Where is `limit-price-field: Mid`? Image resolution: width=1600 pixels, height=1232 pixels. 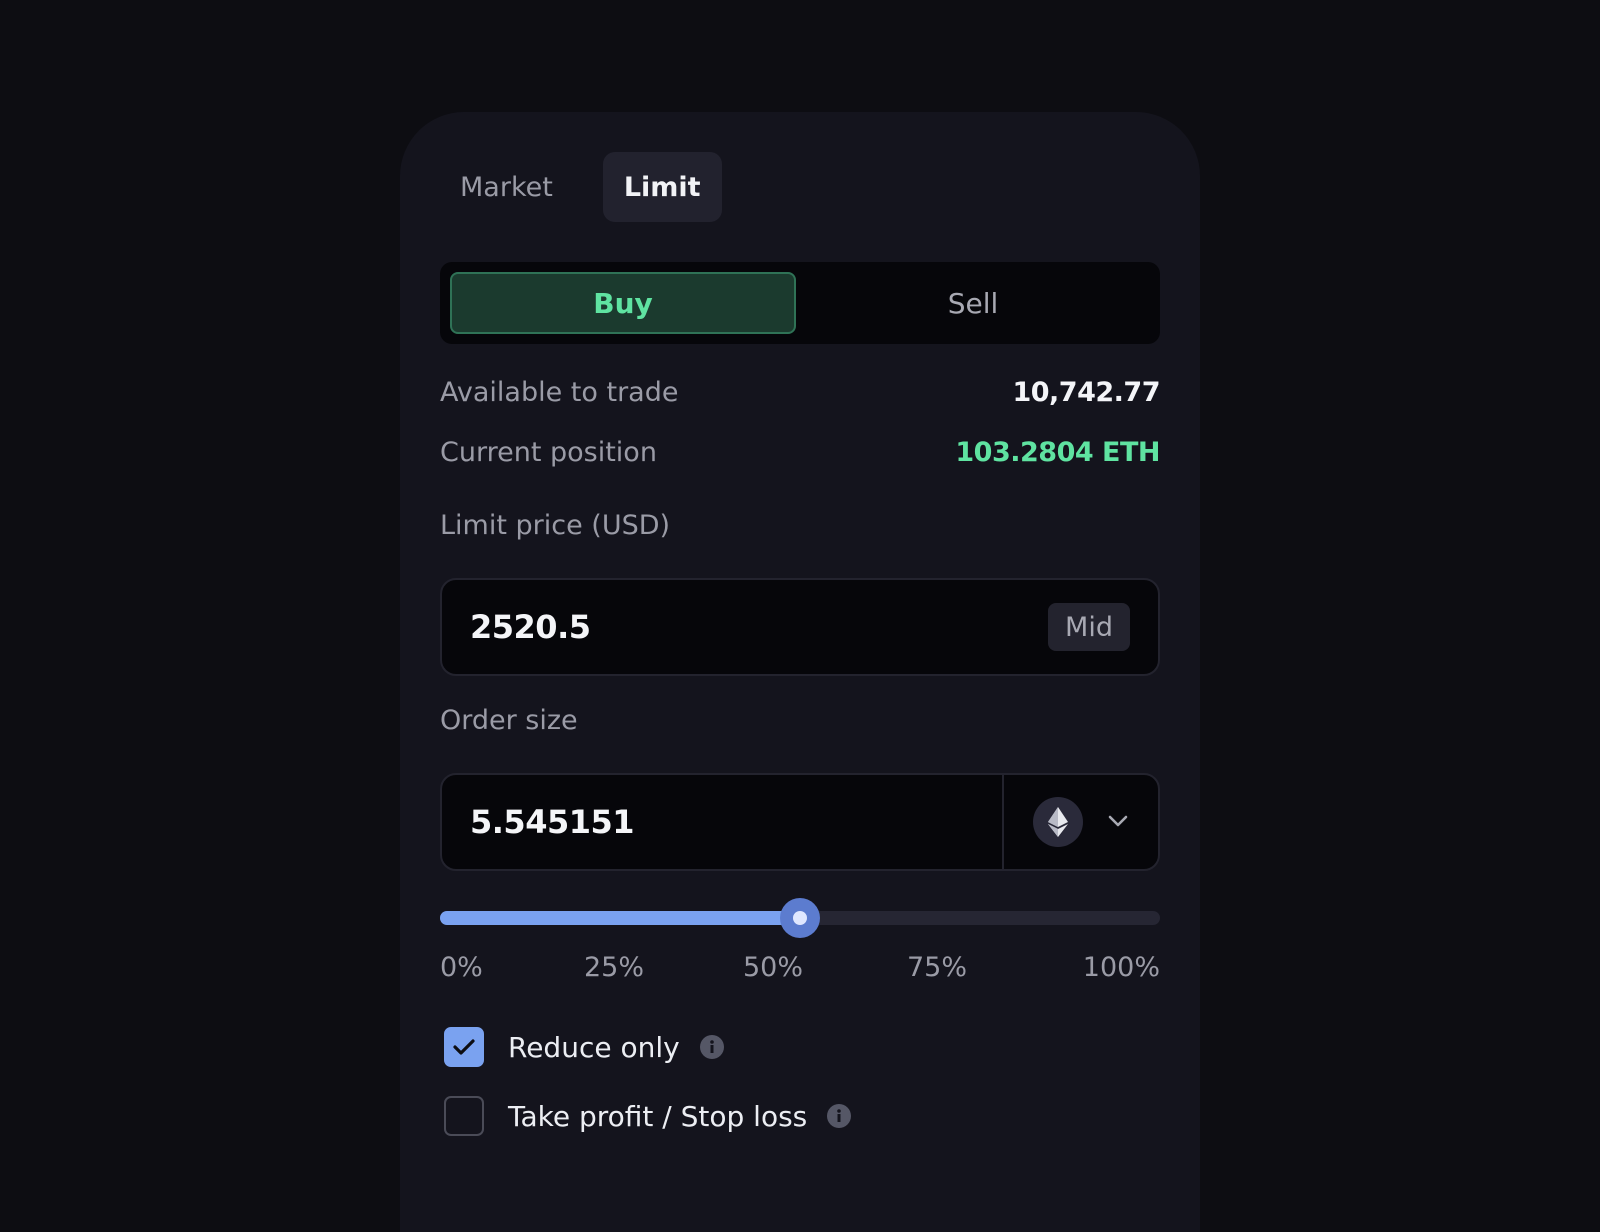
limit-price-field: Mid is located at coordinates (800, 627).